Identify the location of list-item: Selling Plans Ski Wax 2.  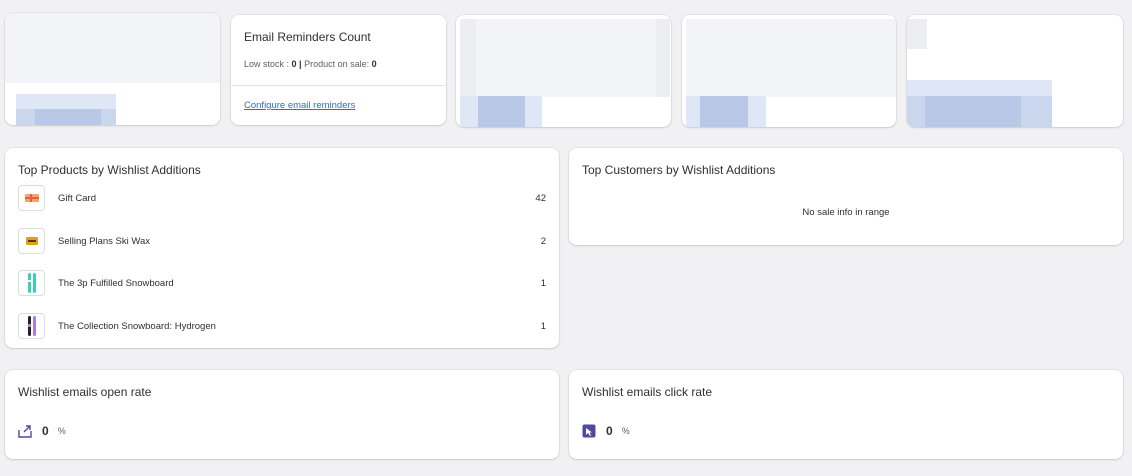
(282, 241).